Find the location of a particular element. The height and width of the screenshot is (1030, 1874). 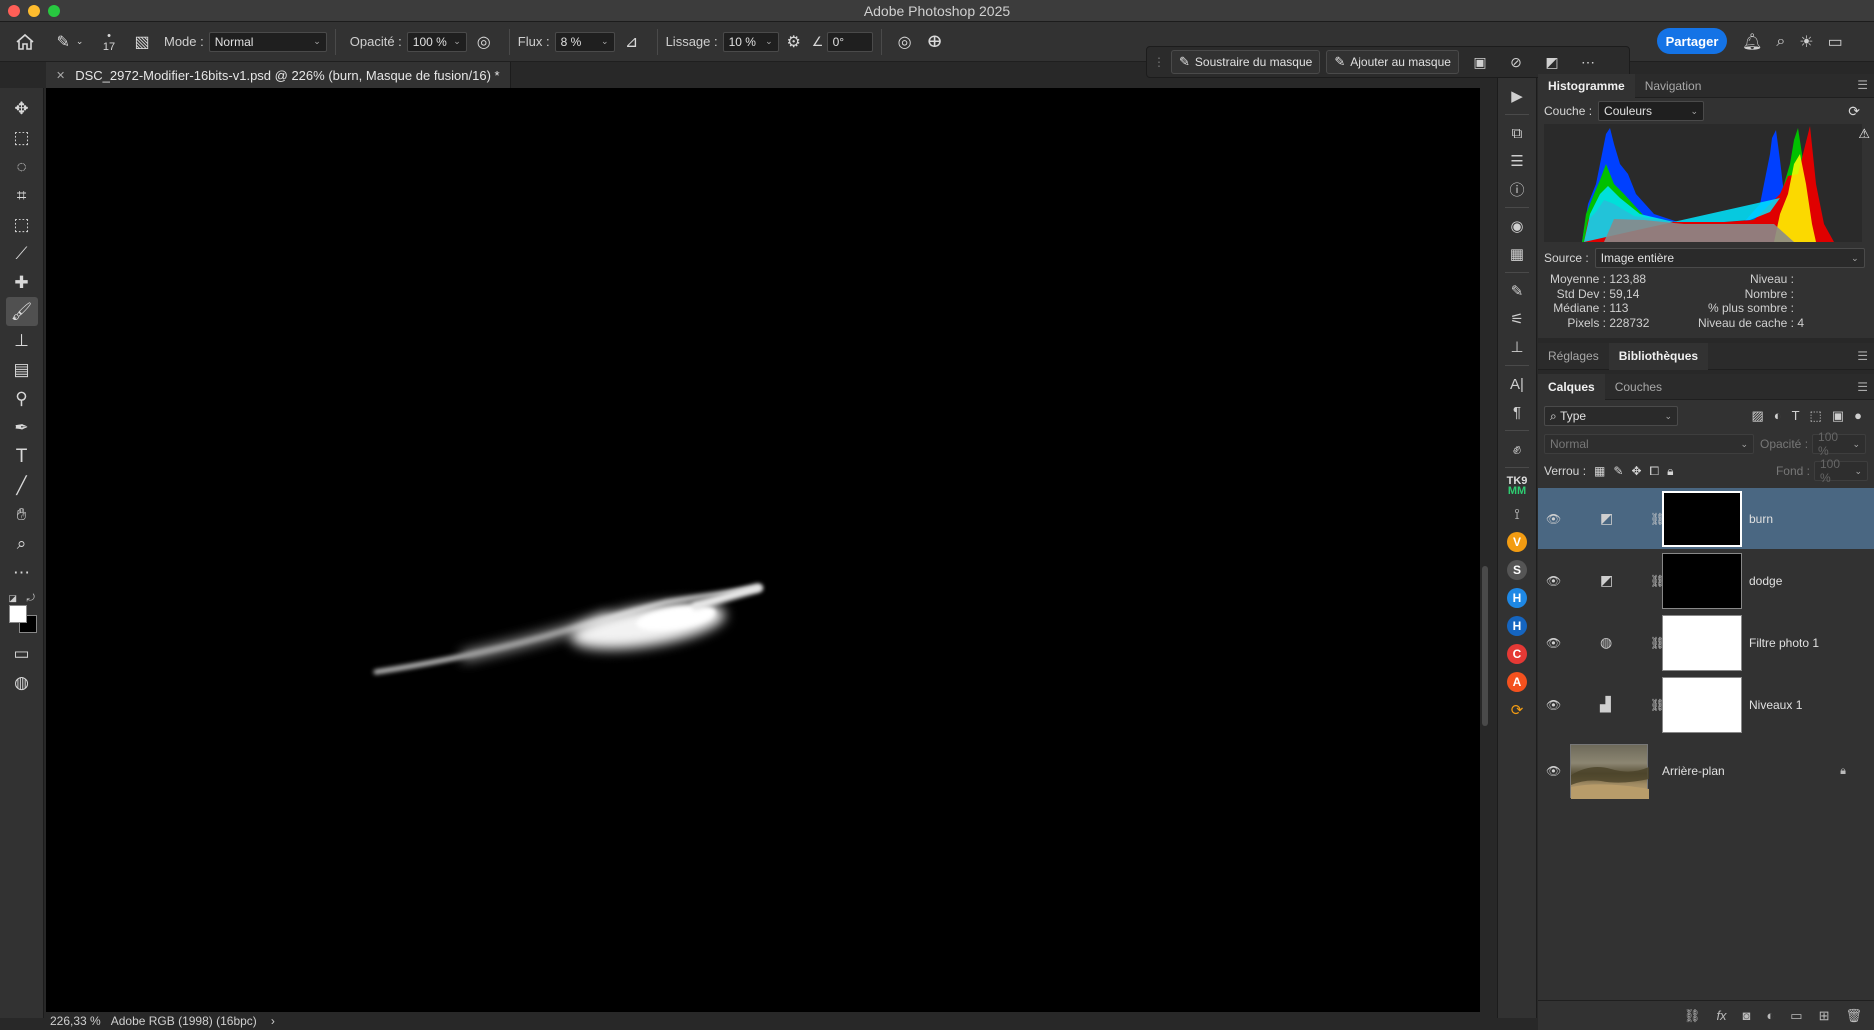

delete-layer-icon: 🗑︎ is located at coordinates (1853, 1016).